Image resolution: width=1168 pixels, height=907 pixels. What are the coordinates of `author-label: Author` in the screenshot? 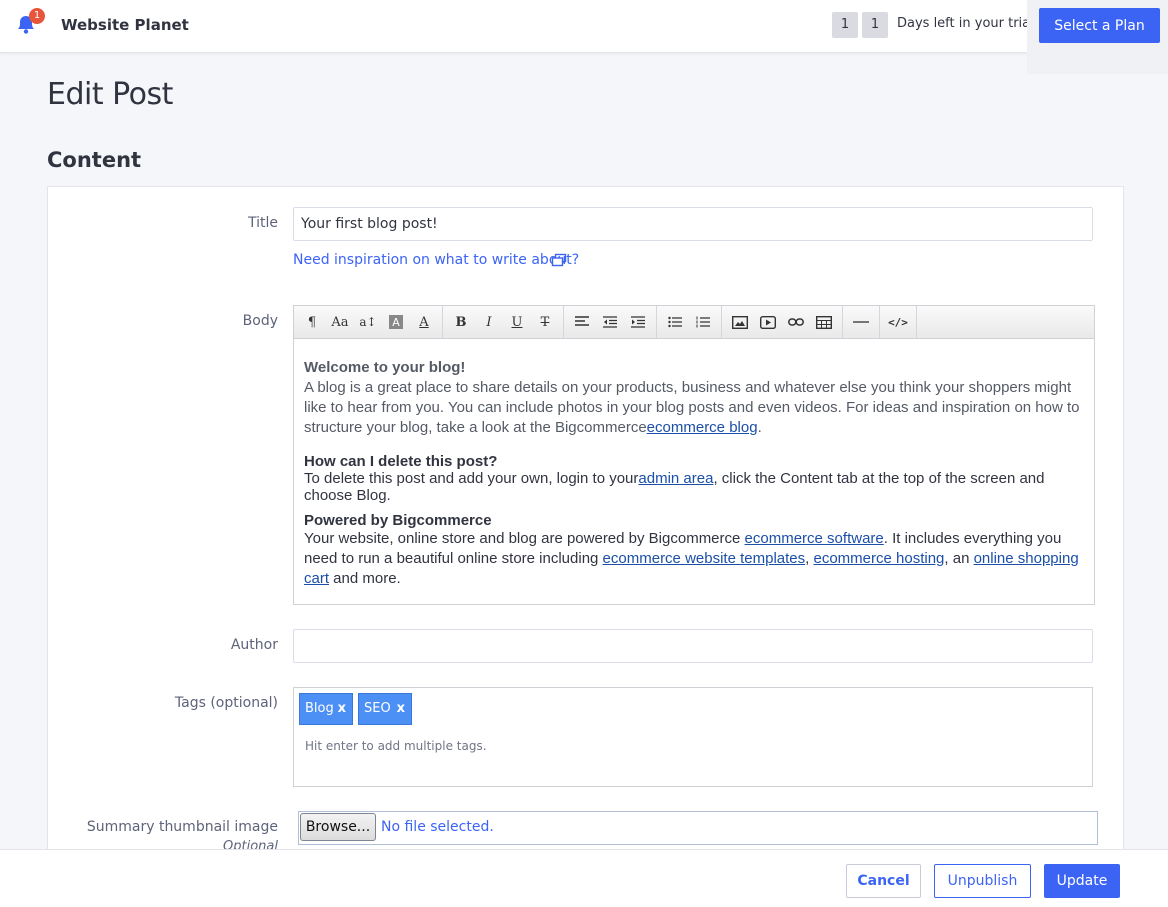 It's located at (254, 645).